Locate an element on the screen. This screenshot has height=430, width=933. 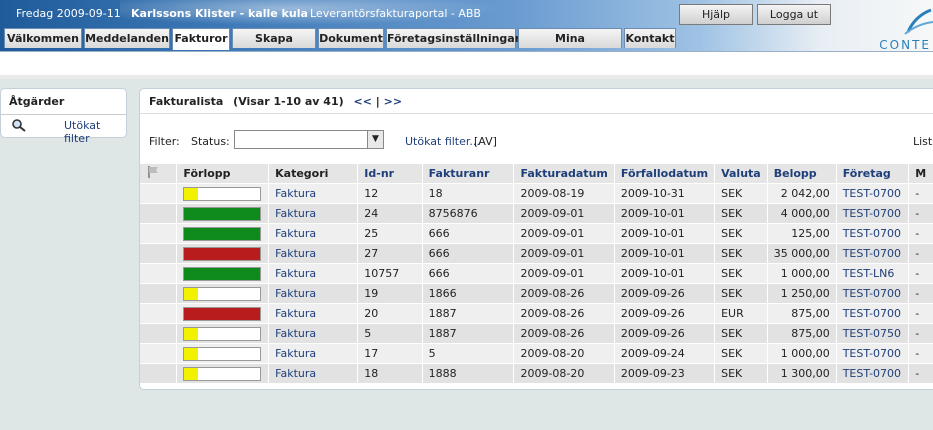
extended-filter-link: Utökat filter is located at coordinates (82, 132).